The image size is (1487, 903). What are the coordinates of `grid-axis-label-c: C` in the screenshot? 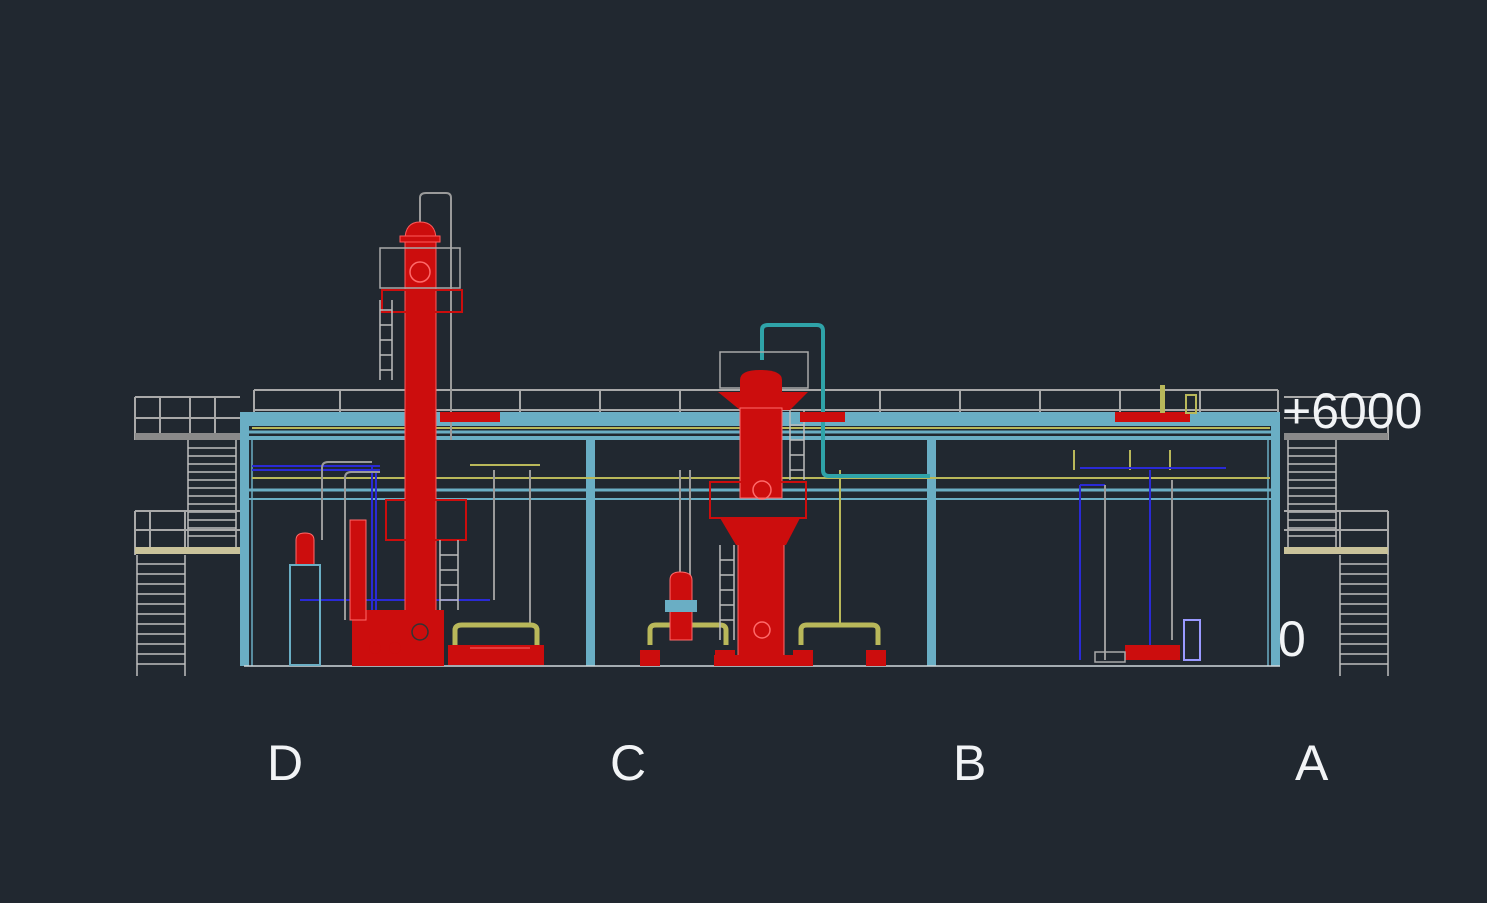 It's located at (628, 763).